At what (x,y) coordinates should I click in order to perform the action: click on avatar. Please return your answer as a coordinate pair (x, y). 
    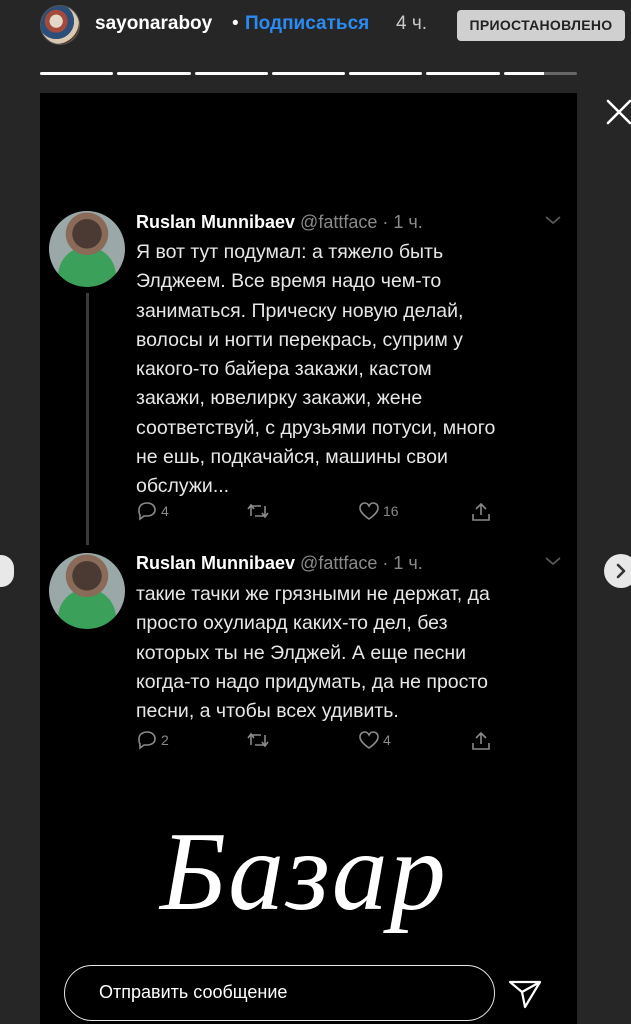
    Looking at the image, I should click on (60, 25).